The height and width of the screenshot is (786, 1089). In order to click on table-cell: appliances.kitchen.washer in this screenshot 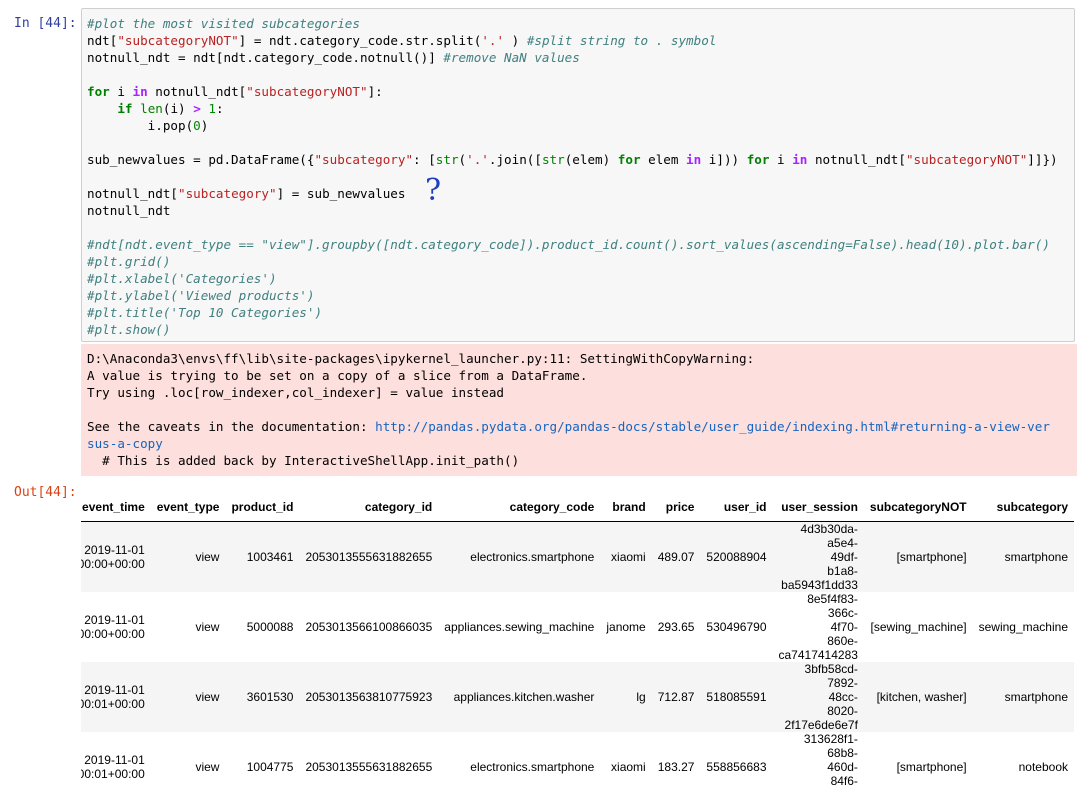, I will do `click(524, 697)`.